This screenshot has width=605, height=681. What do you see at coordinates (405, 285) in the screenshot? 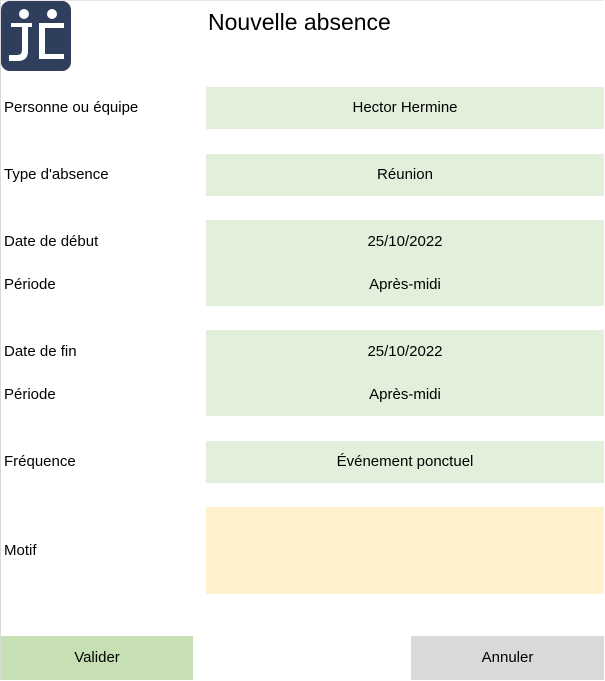
I see `periode-debut-value: Après-midi` at bounding box center [405, 285].